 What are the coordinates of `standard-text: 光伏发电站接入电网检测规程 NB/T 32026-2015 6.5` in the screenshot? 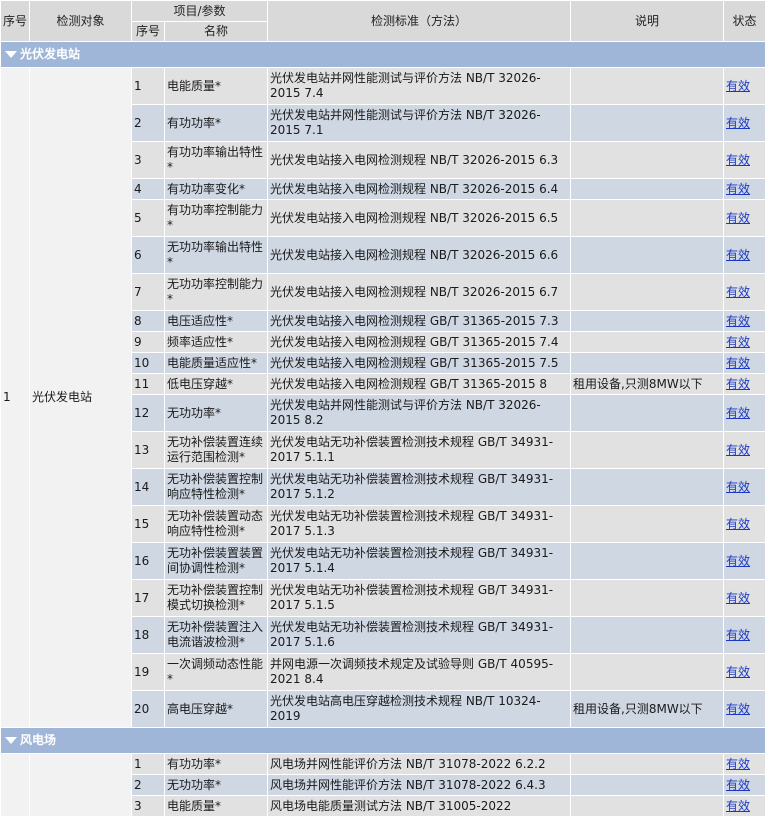 It's located at (419, 218).